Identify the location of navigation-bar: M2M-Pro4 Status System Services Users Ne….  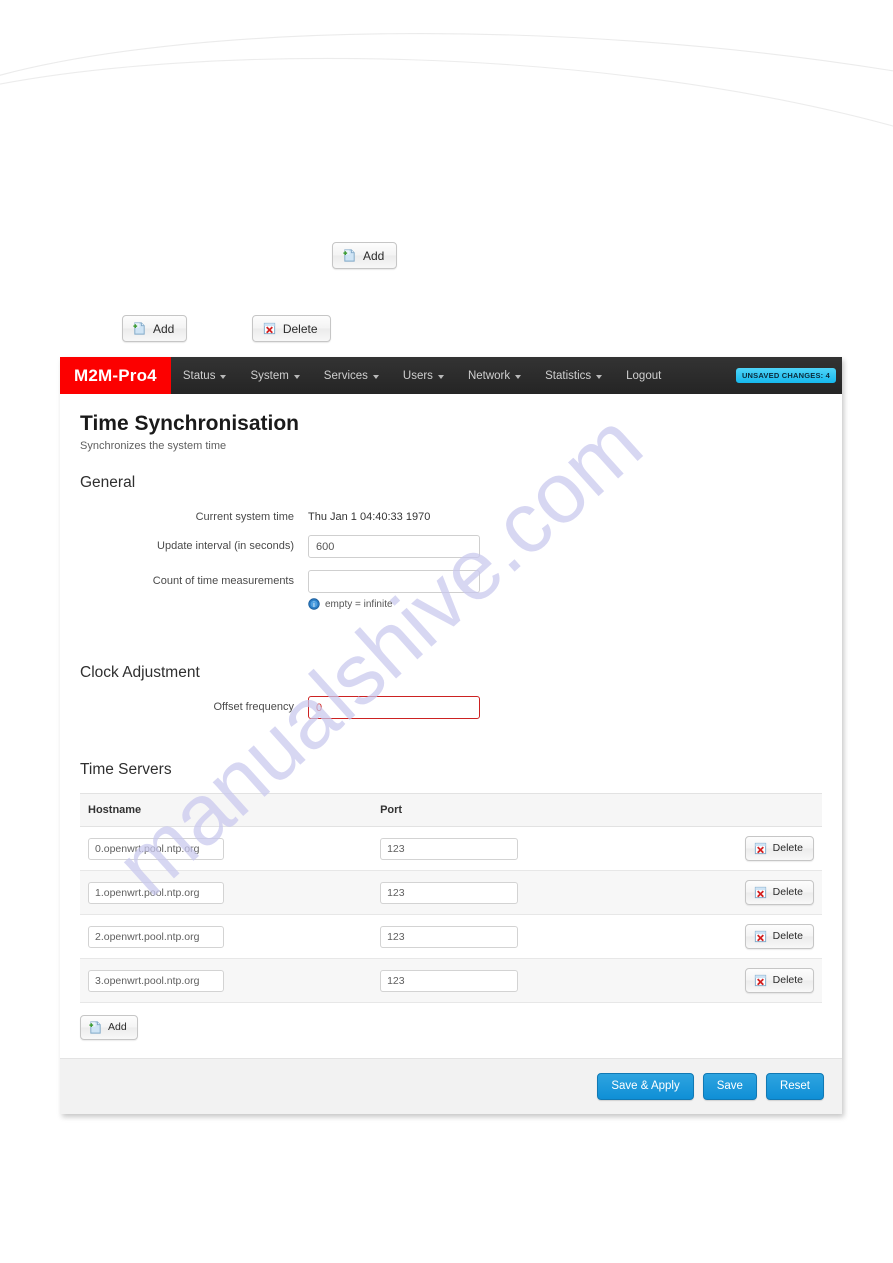
(451, 375).